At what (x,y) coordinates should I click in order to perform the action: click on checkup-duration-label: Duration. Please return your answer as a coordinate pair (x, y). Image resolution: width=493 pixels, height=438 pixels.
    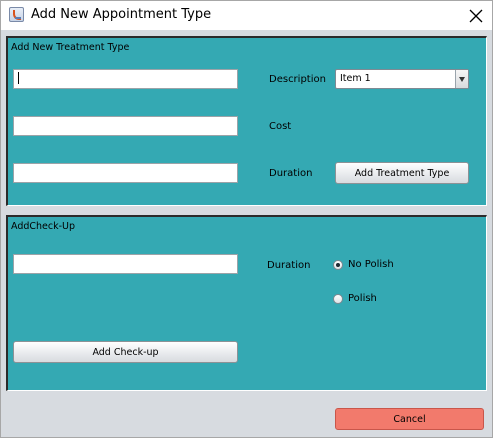
    Looking at the image, I should click on (289, 265).